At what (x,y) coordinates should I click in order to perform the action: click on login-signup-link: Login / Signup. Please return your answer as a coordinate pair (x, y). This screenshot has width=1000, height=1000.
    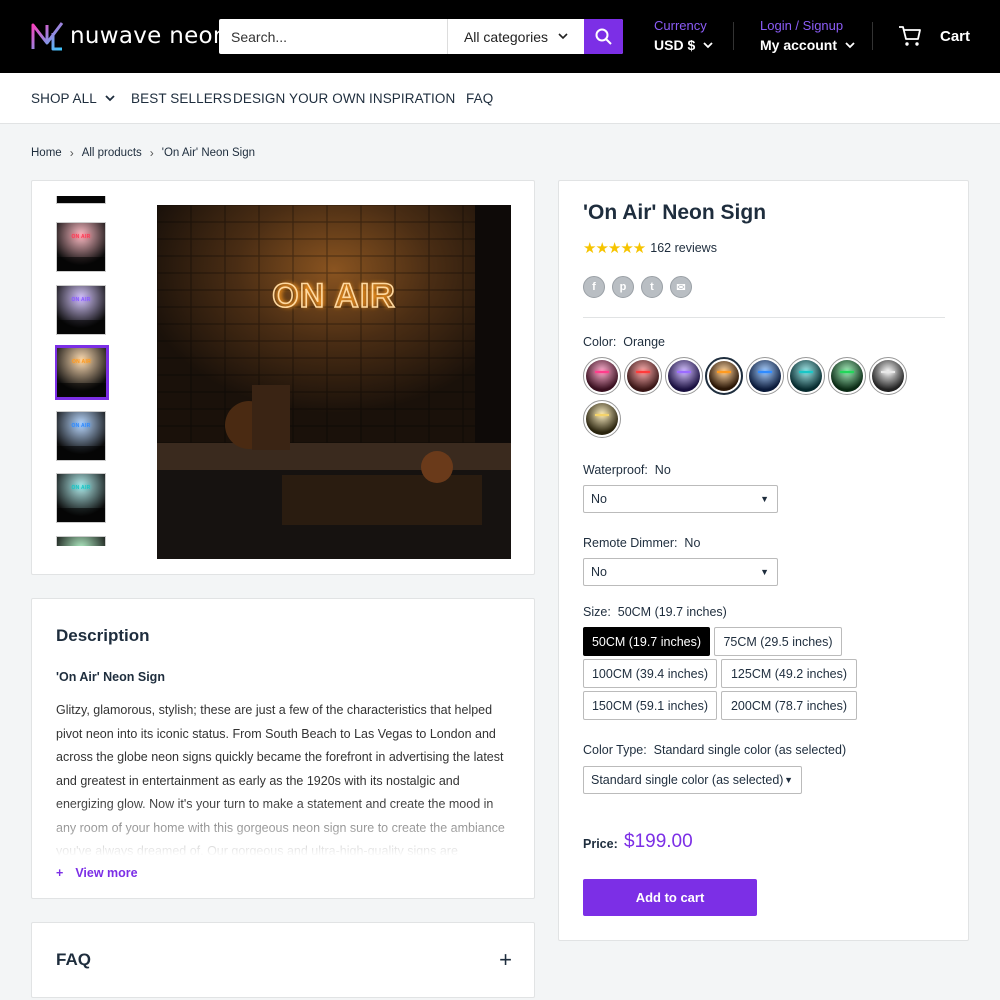
    Looking at the image, I should click on (807, 25).